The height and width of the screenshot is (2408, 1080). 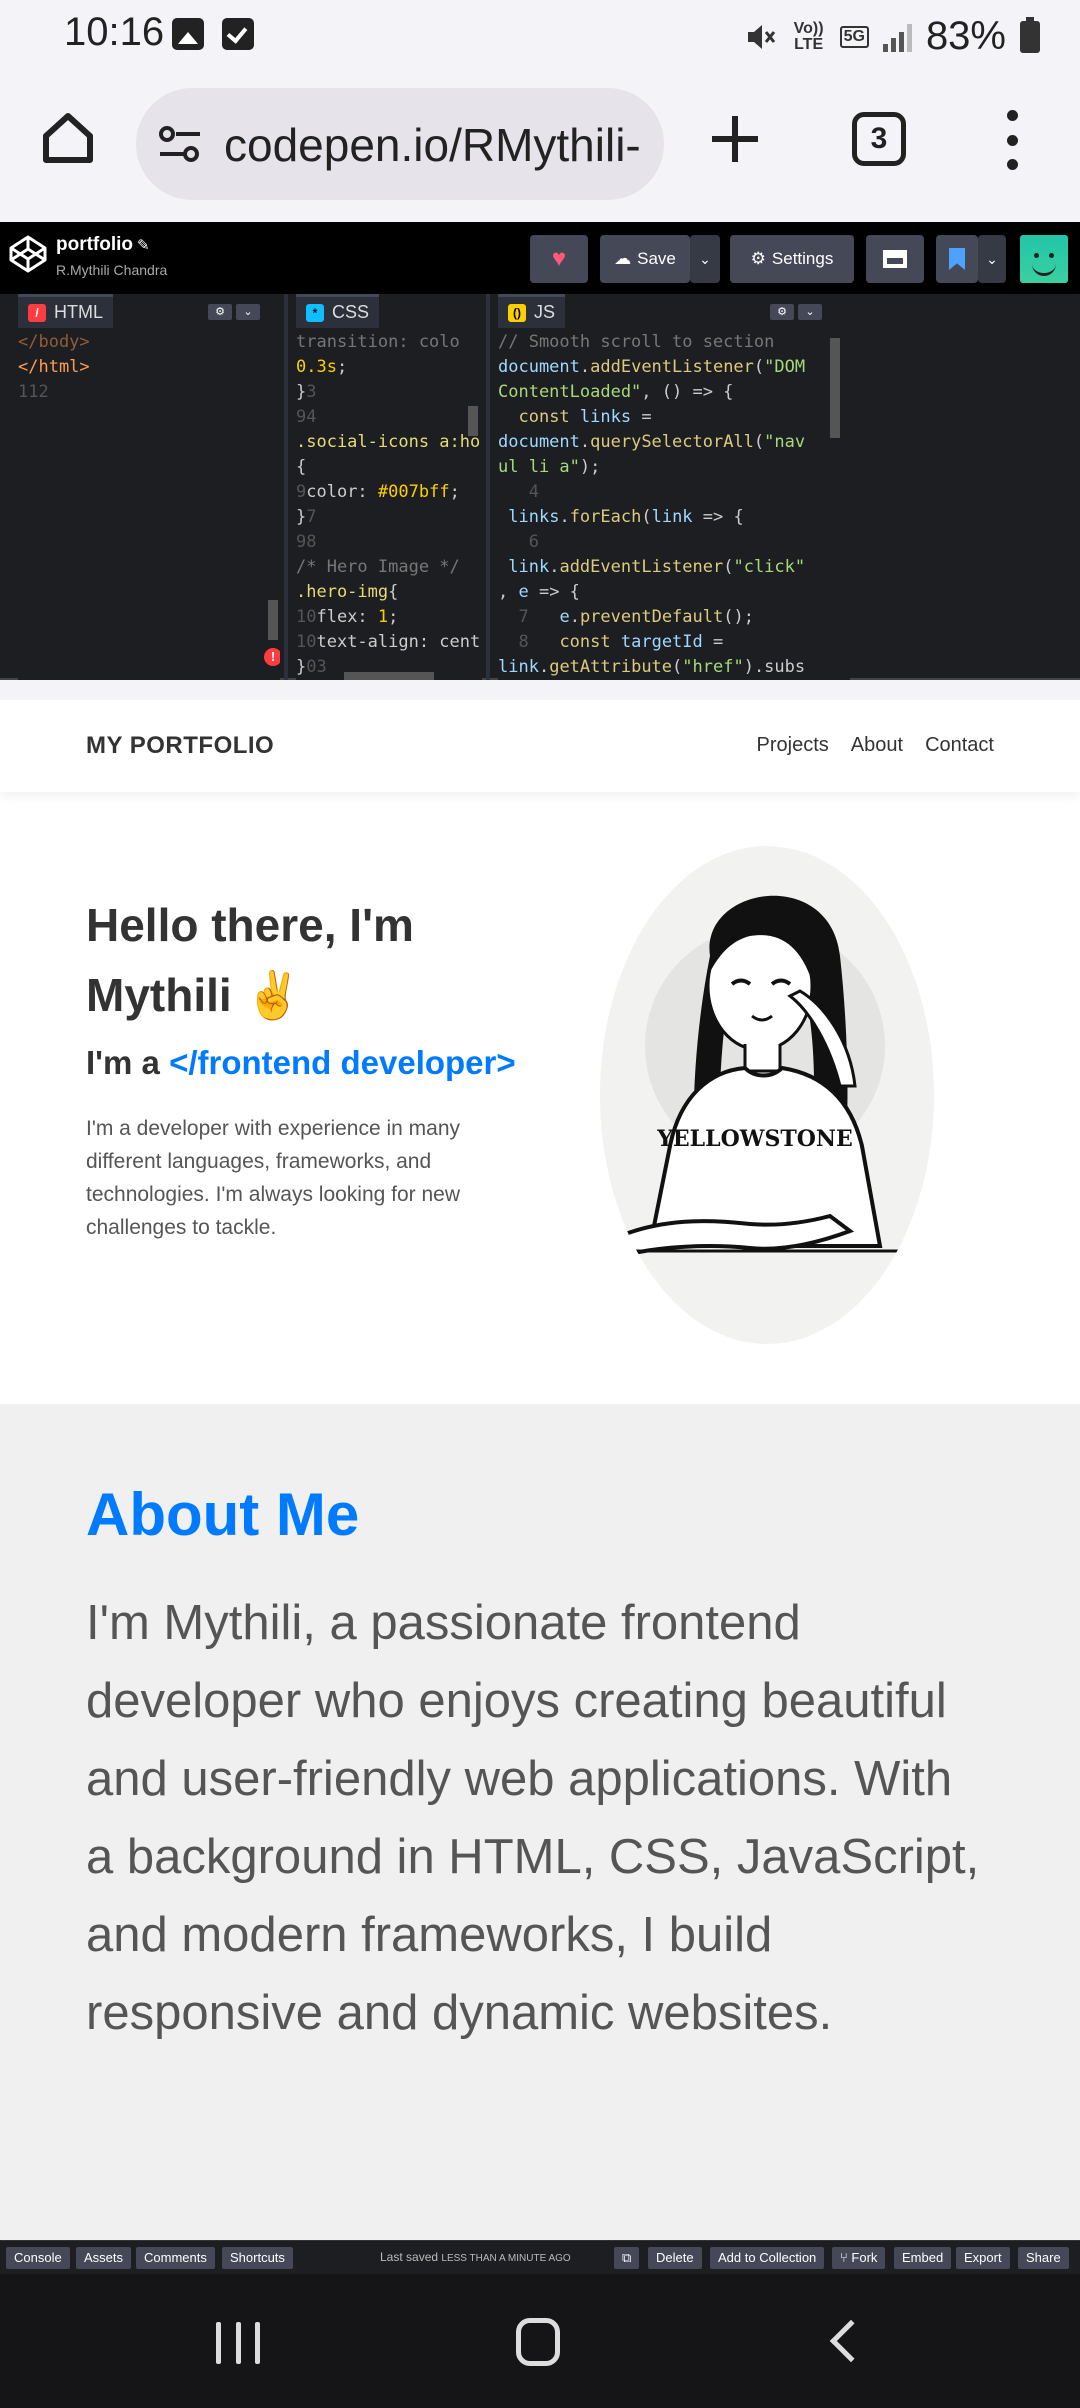 I want to click on js-scrollbar, so click(x=835, y=388).